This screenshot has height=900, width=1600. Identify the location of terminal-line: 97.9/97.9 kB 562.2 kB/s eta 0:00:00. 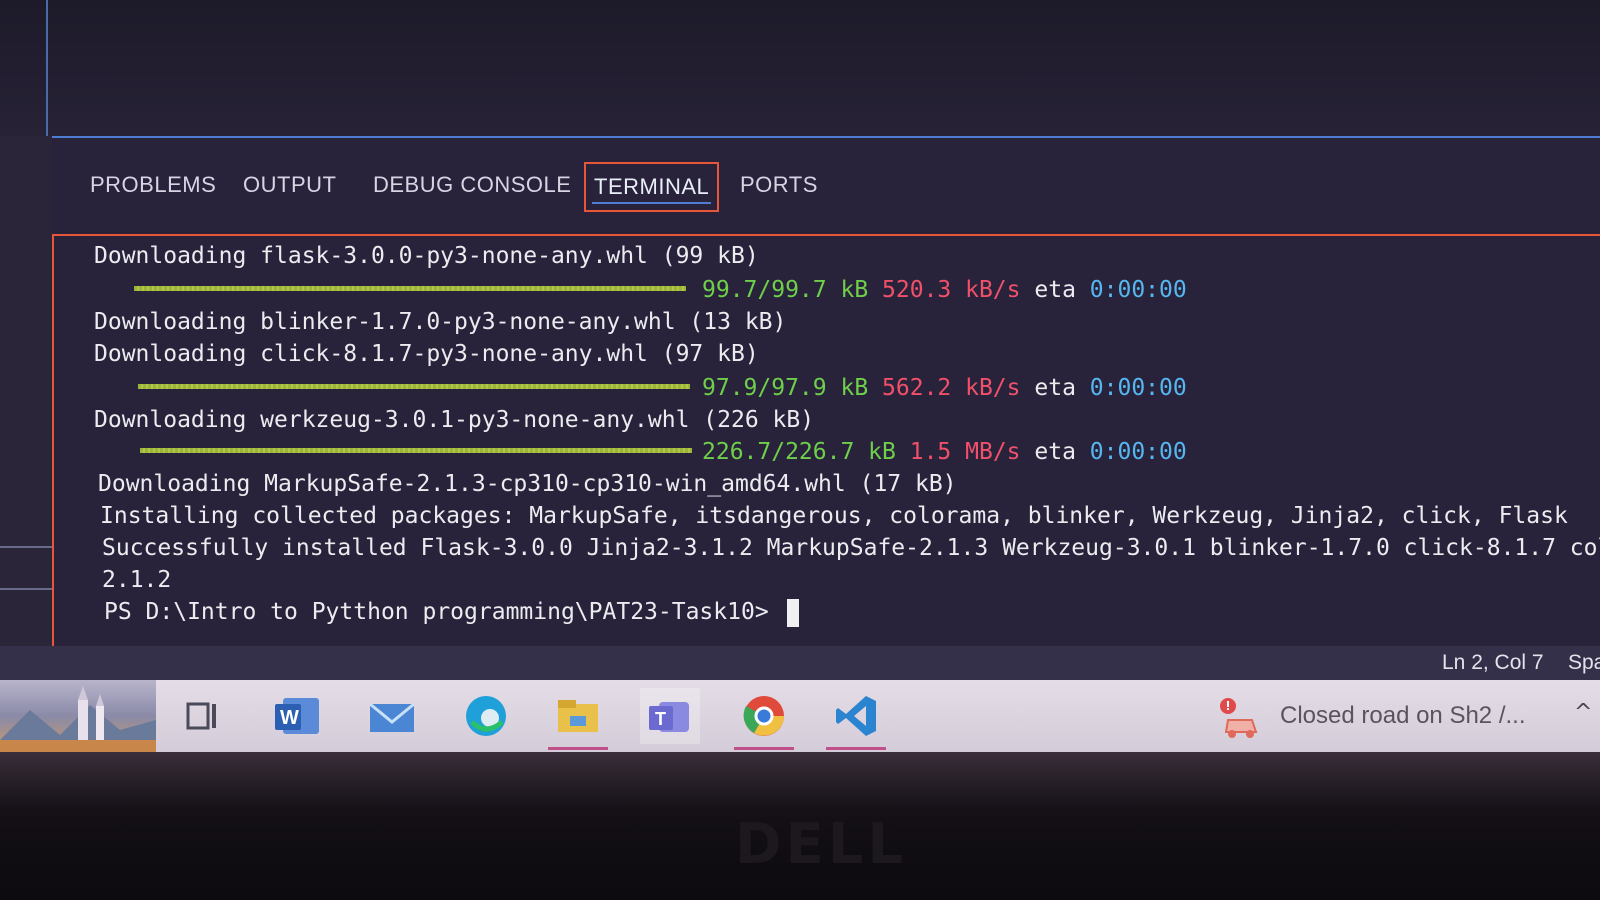
(944, 388).